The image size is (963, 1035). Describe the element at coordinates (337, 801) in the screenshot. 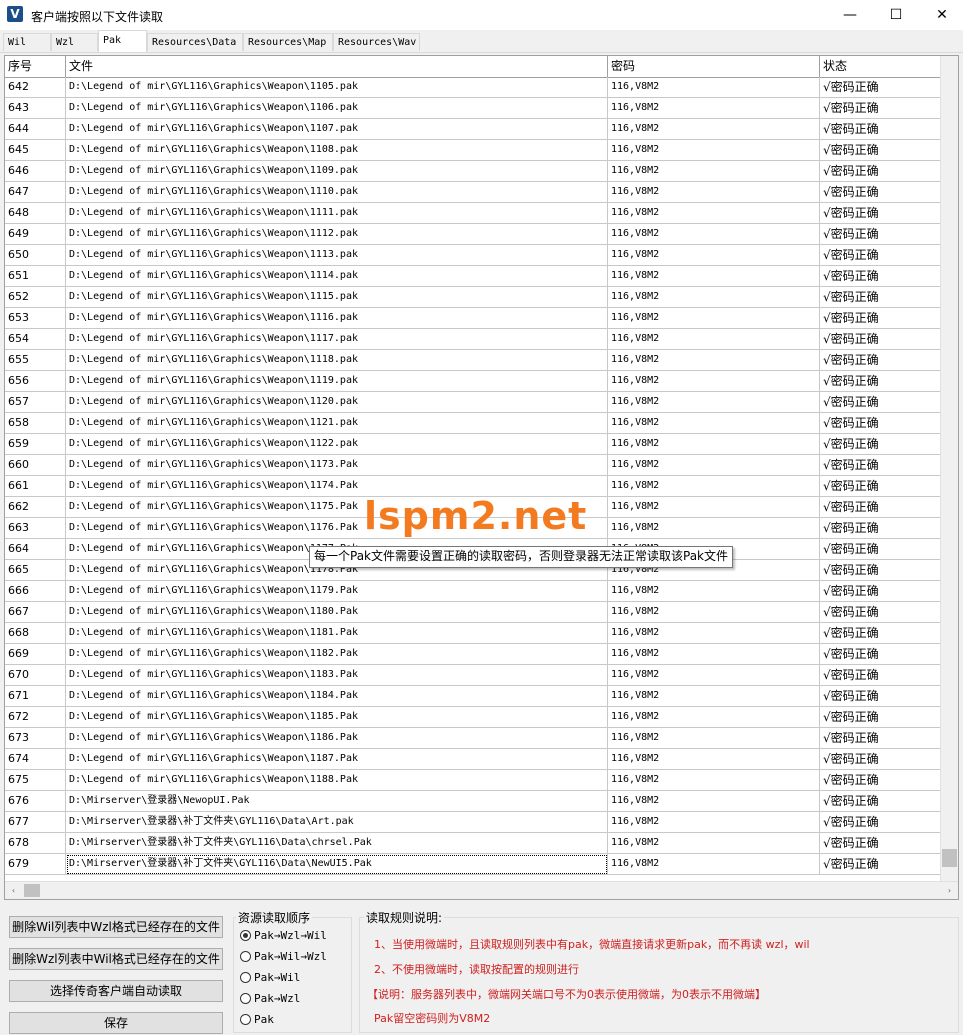

I see `cell-file: D:\Mirserver\登录器\NewopUI.Pak` at that location.